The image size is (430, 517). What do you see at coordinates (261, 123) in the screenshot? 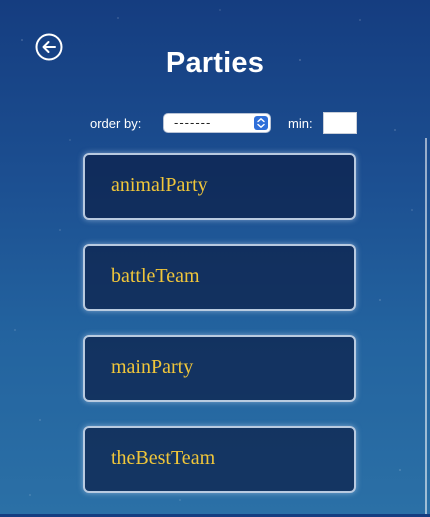
I see `chevron-up-down-icon` at bounding box center [261, 123].